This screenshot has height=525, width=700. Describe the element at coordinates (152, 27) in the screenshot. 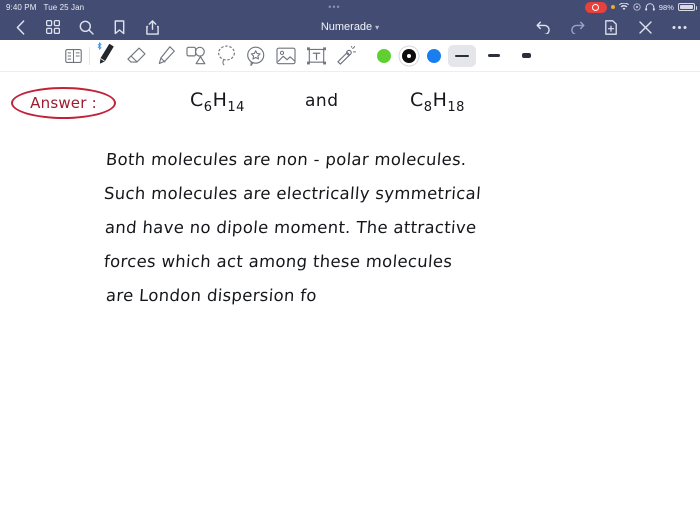

I see `share-button` at that location.